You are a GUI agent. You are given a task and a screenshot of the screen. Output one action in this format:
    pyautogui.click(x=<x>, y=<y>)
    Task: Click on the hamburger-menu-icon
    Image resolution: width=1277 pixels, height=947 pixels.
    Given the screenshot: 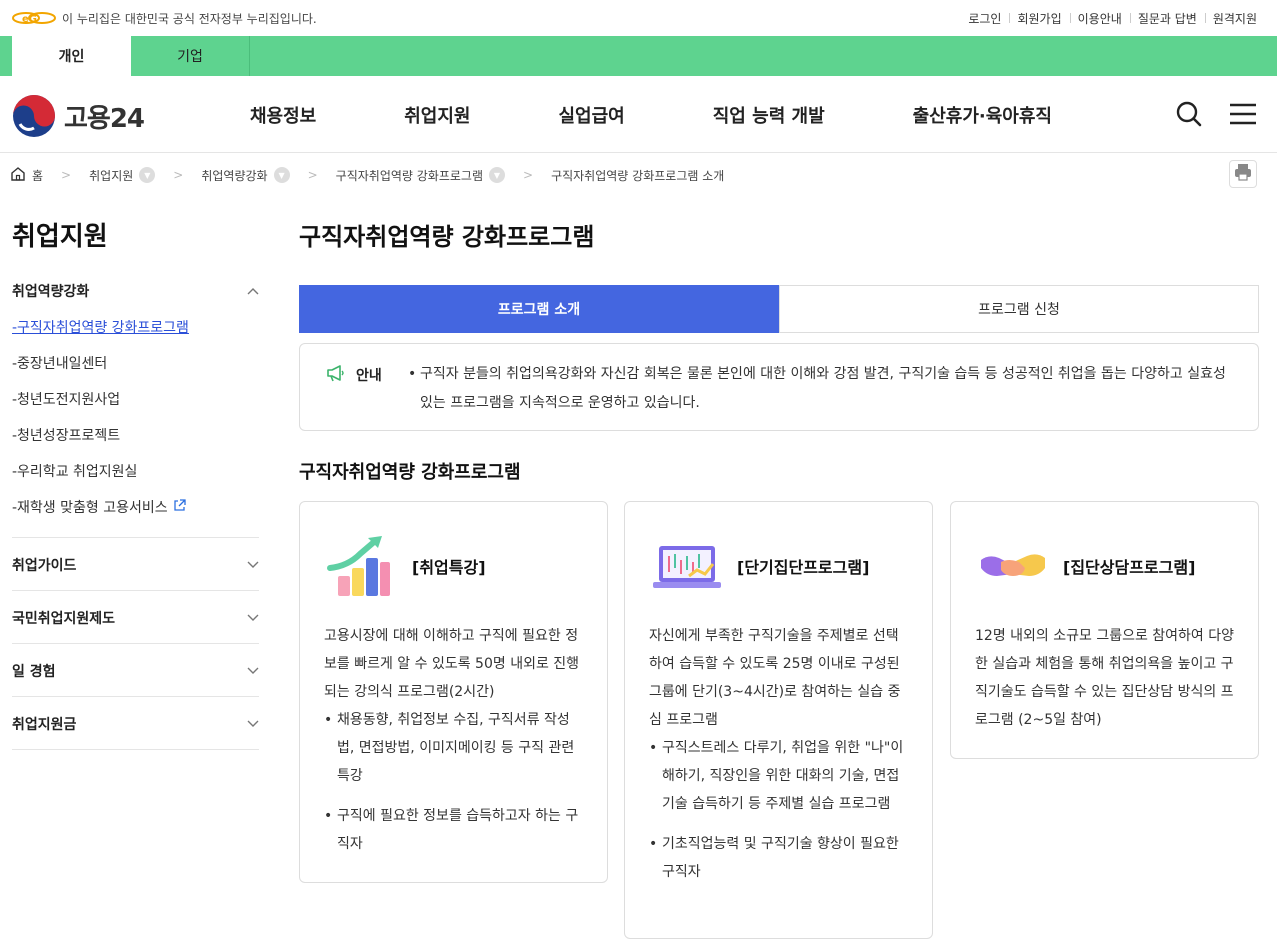 What is the action you would take?
    pyautogui.click(x=1243, y=116)
    